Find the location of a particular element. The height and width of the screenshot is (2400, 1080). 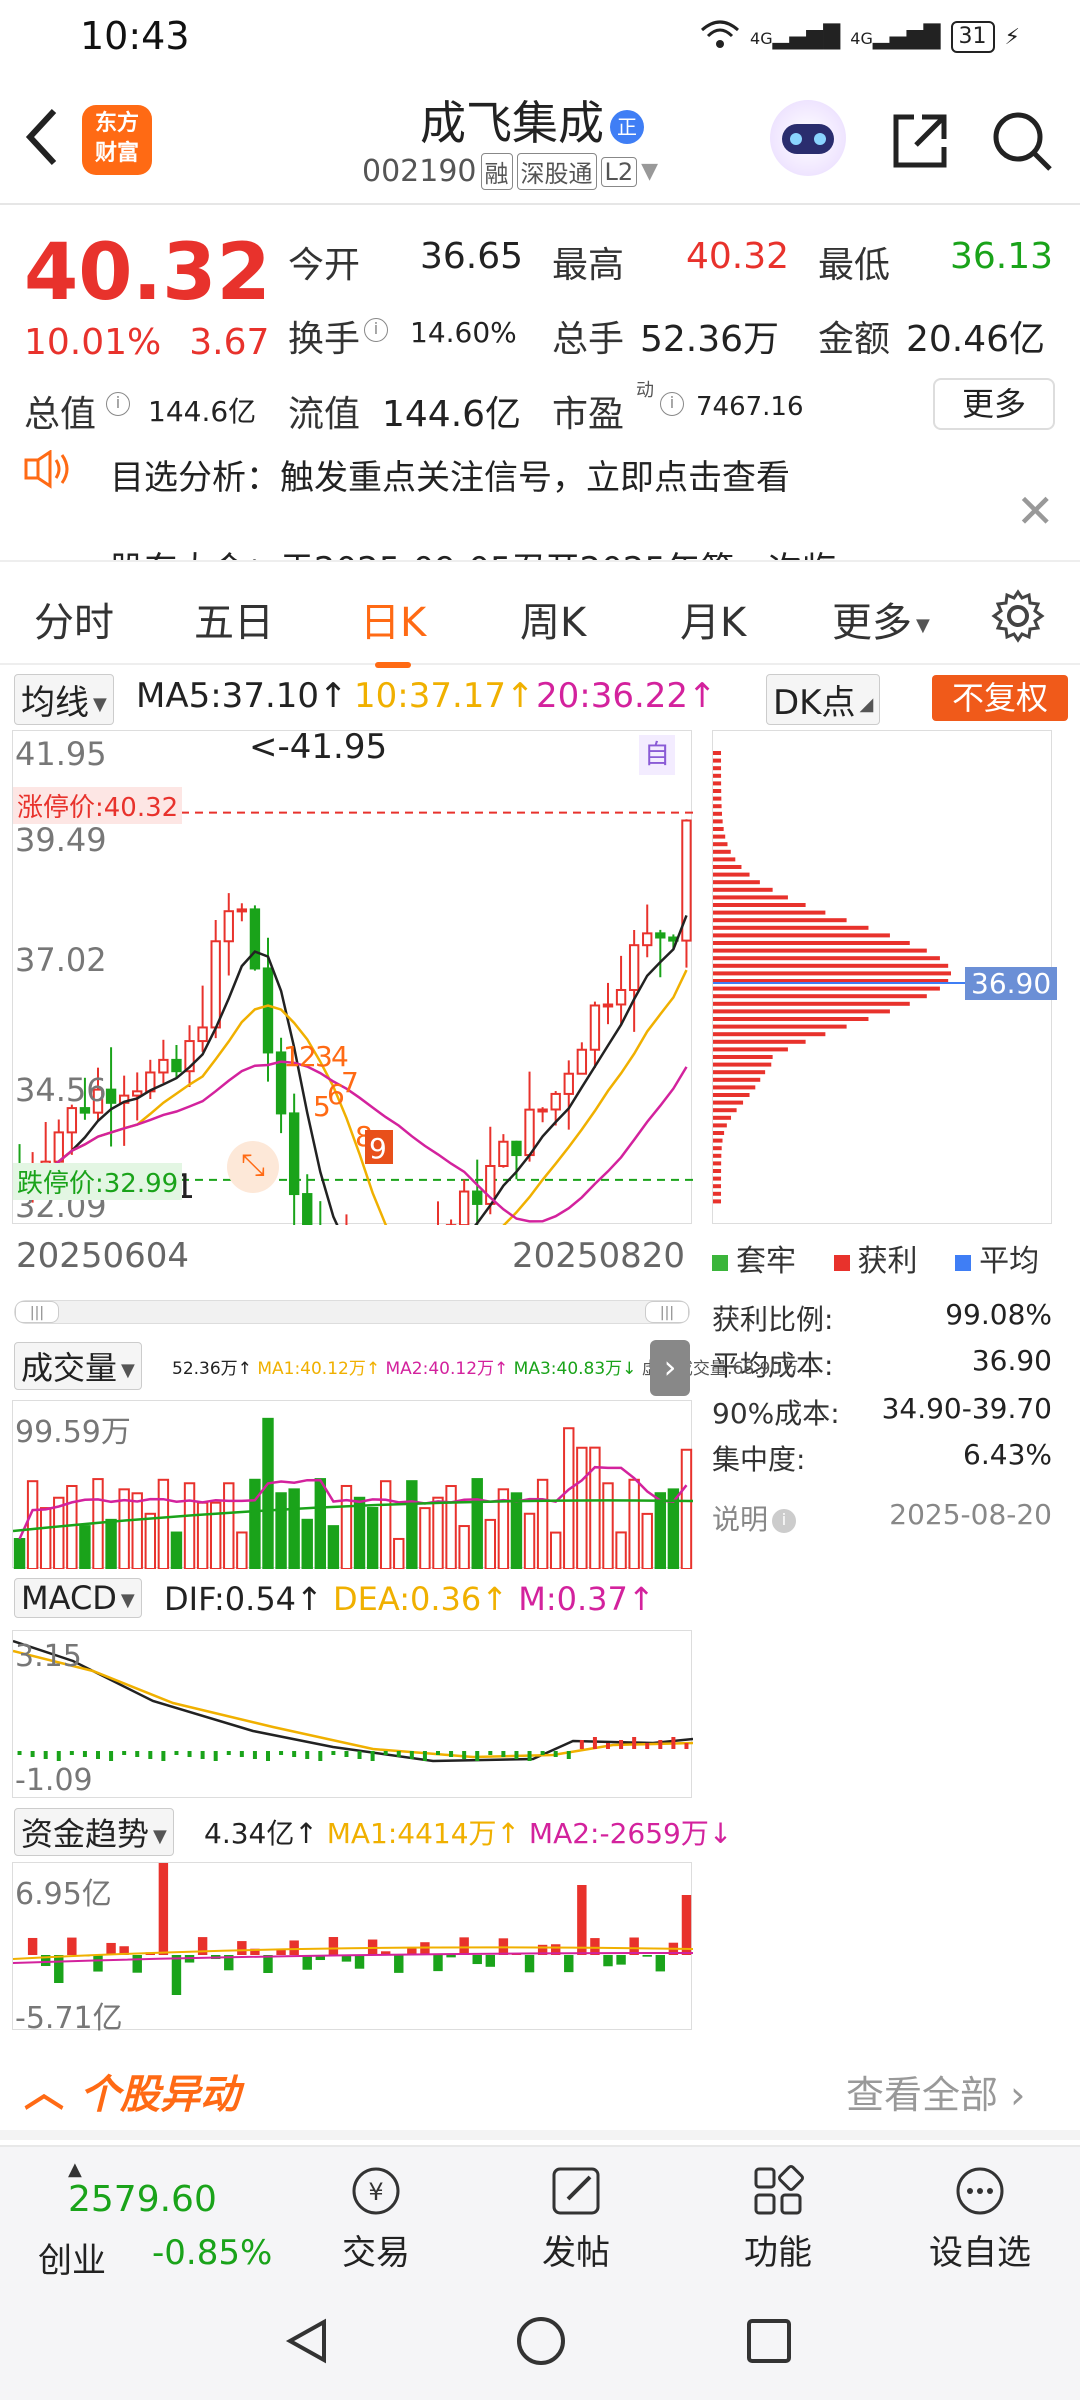

macd-chart: 3.15 -1.09 is located at coordinates (353, 1714).